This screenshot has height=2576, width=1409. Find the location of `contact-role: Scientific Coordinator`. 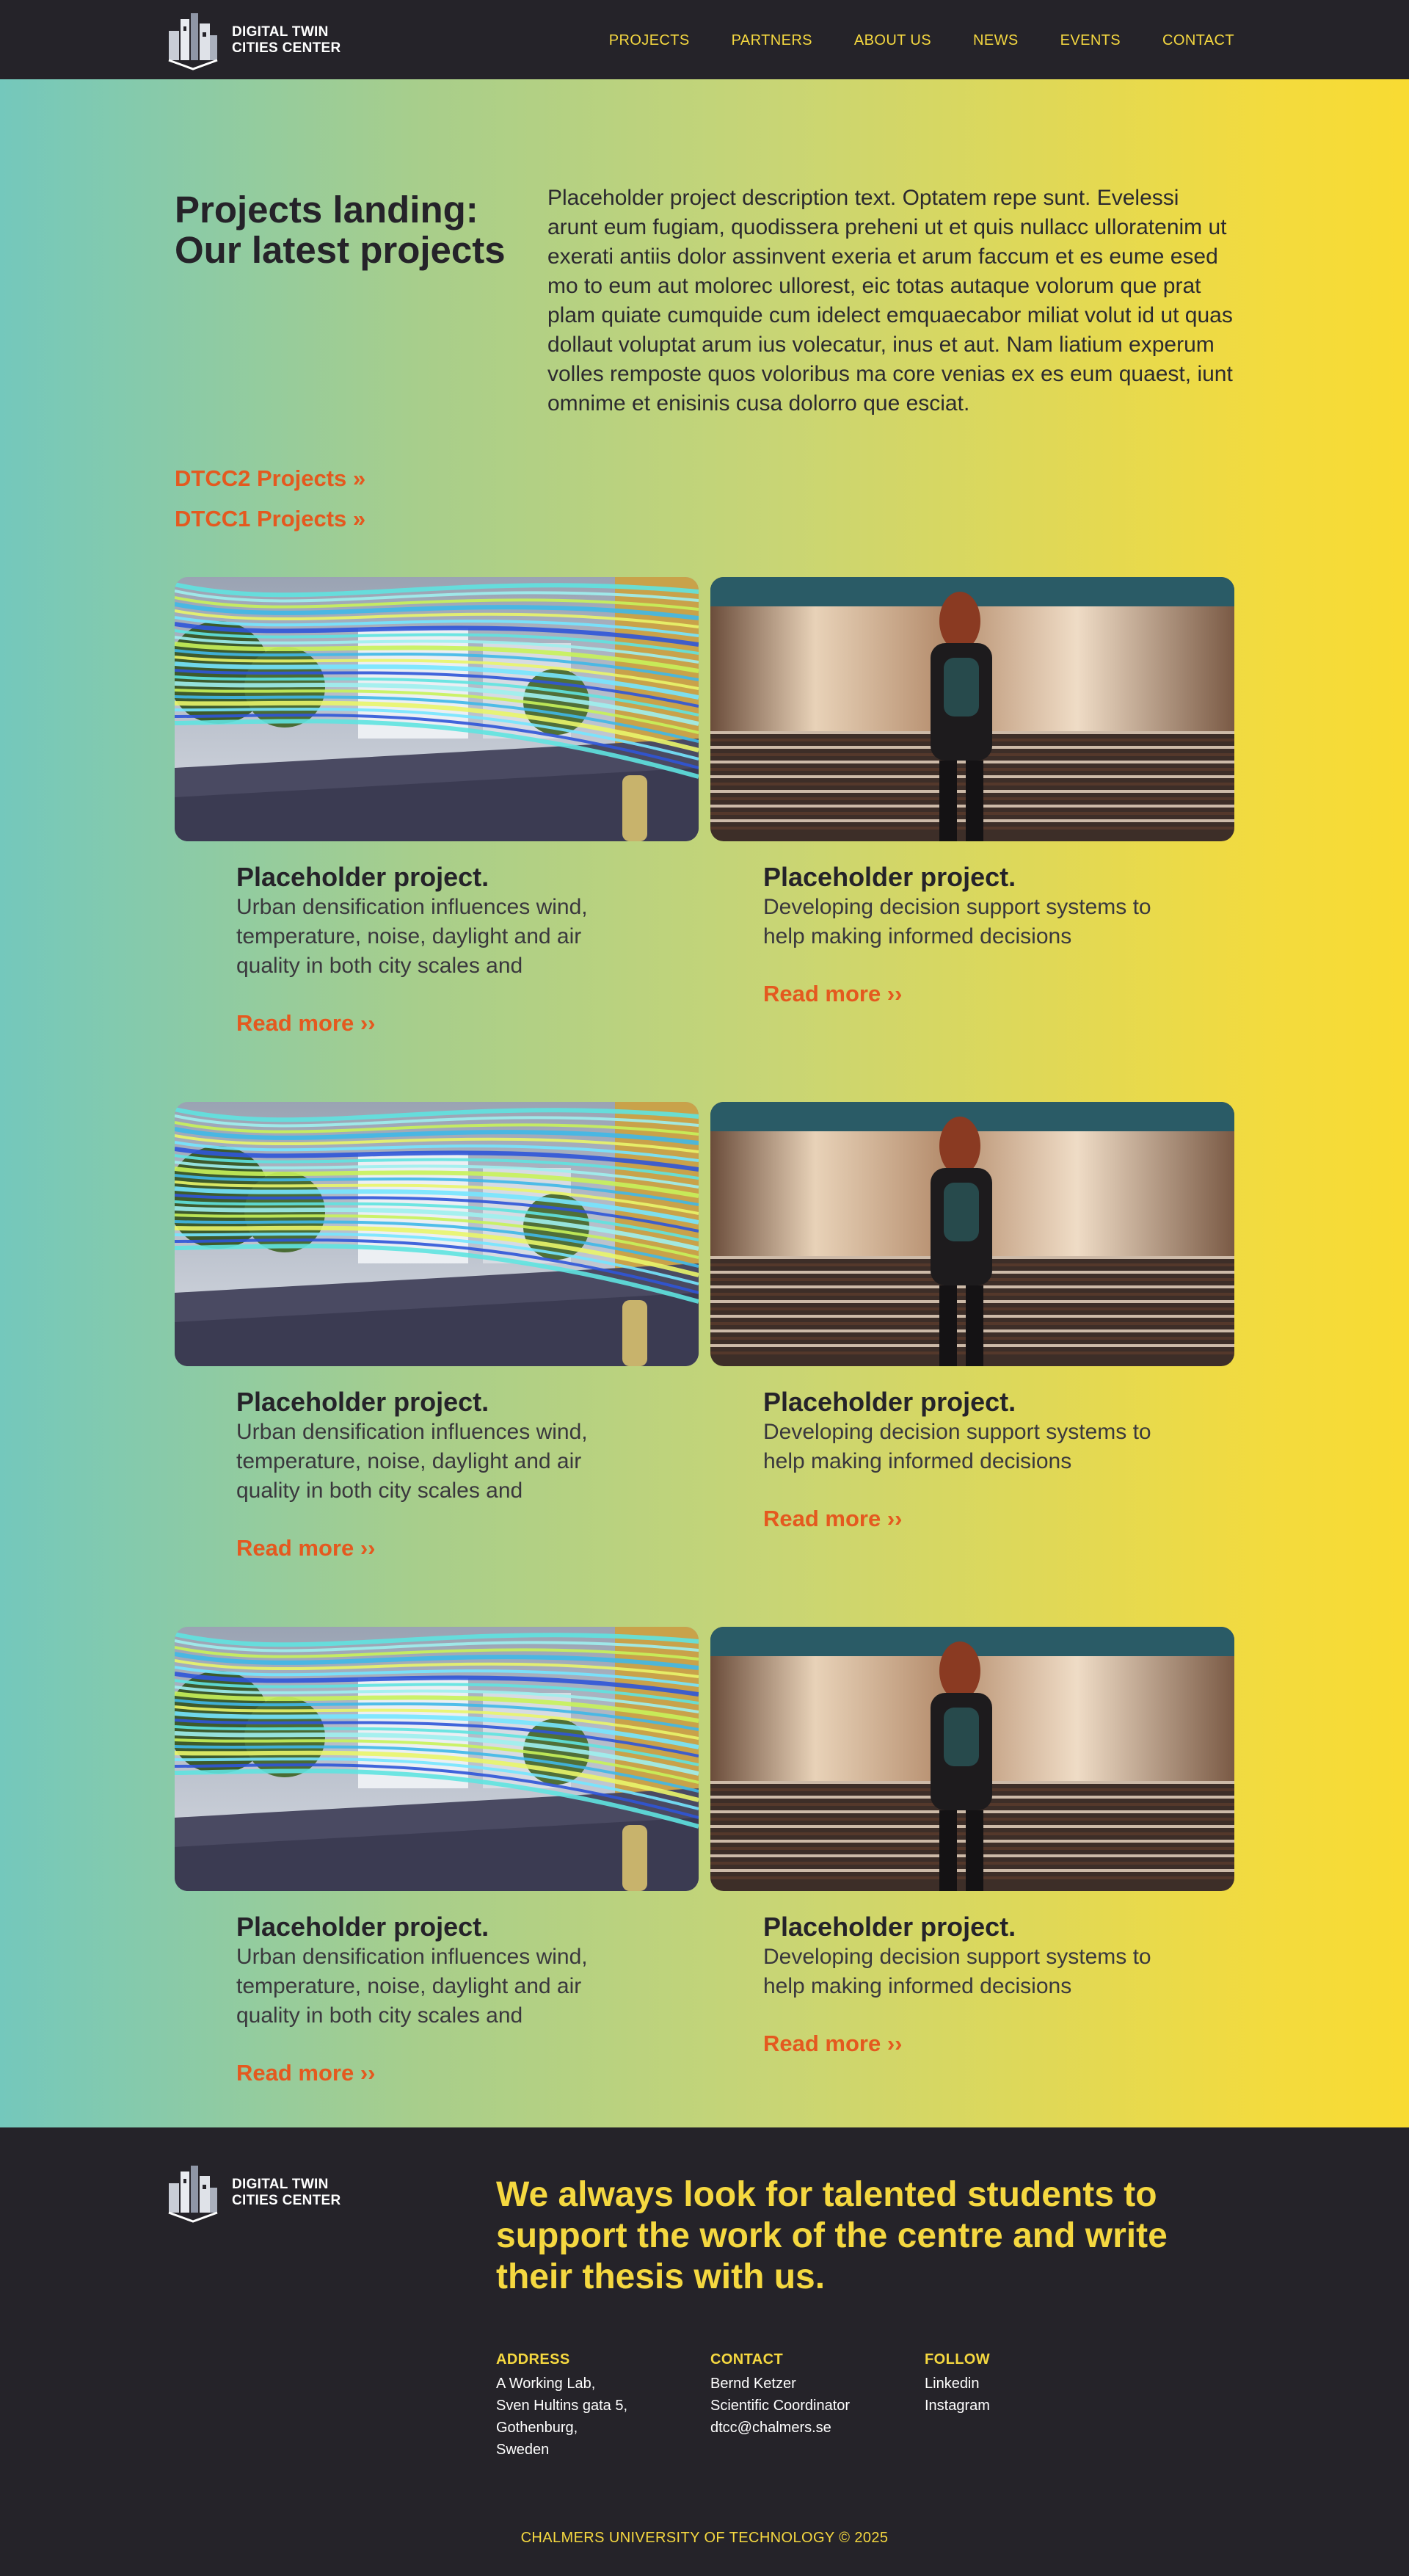

contact-role: Scientific Coordinator is located at coordinates (781, 2406).